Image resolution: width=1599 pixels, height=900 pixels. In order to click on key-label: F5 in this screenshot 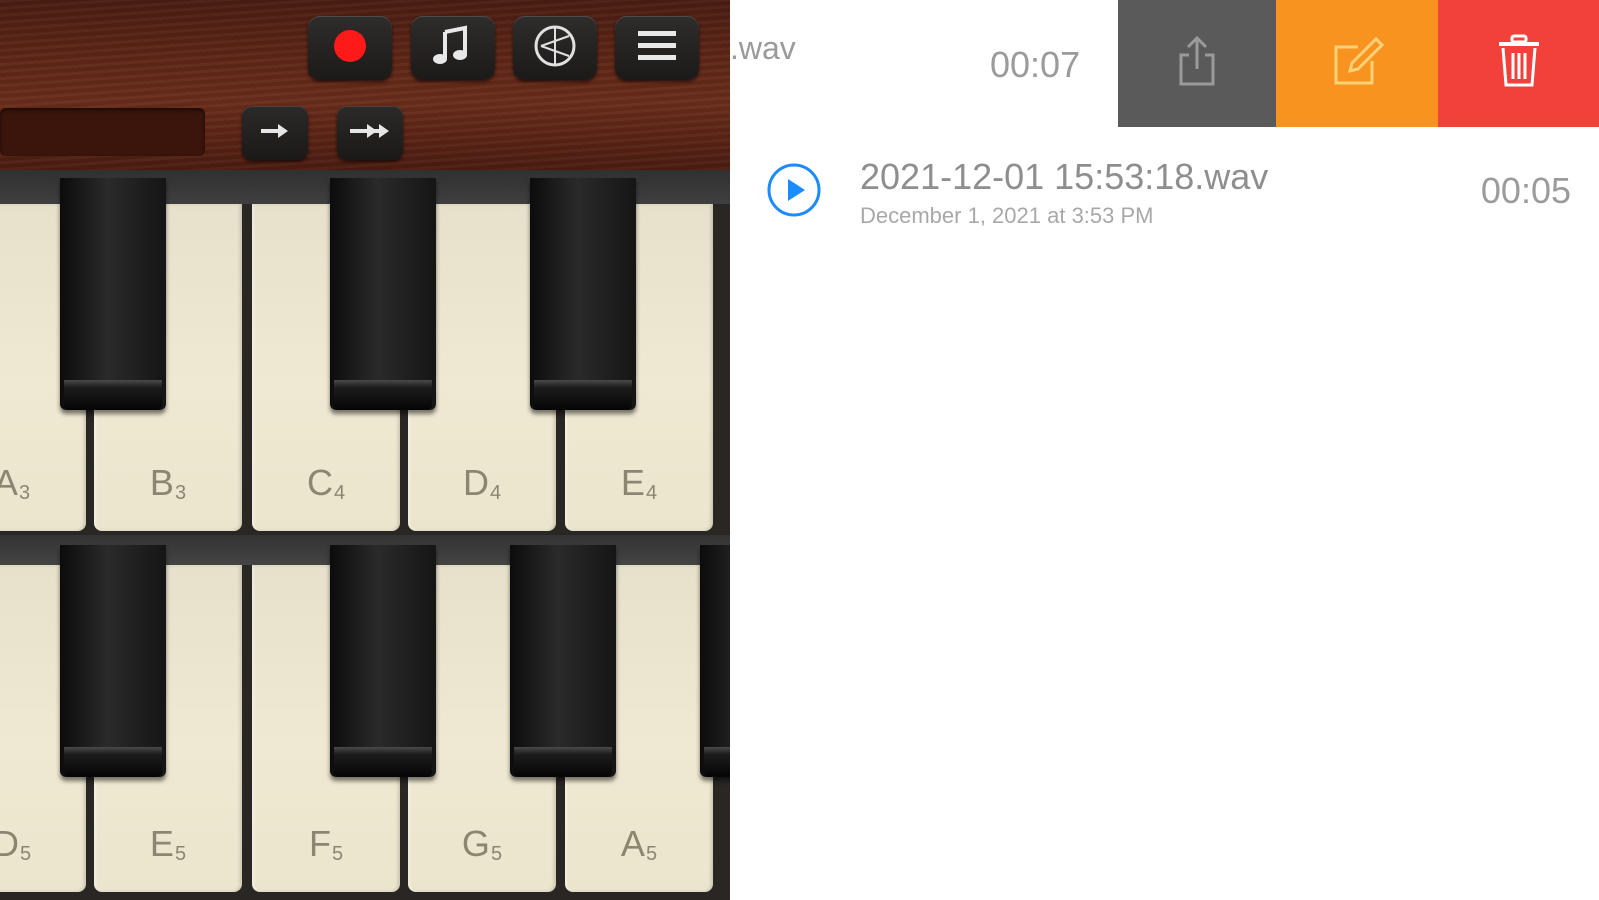, I will do `click(326, 844)`.